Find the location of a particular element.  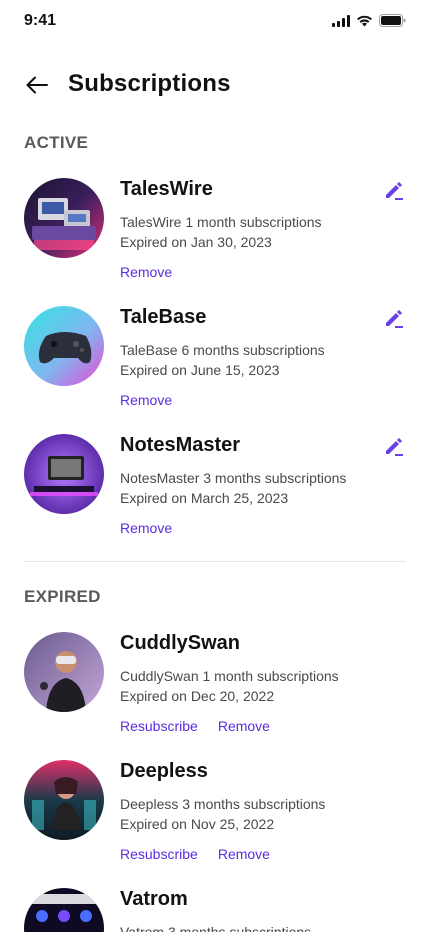

item-description: Deepless 3 months subscriptions is located at coordinates (223, 804).